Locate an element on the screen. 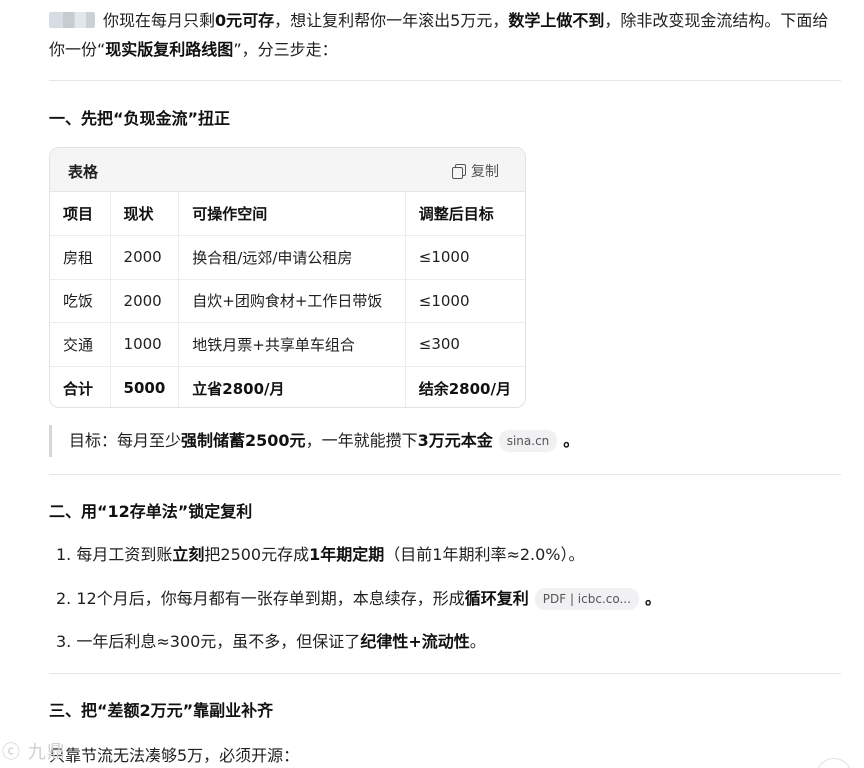 Image resolution: width=864 pixels, height=768 pixels. section-3-title: 三、把“差额2万元”靠副业补齐 is located at coordinates (161, 710).